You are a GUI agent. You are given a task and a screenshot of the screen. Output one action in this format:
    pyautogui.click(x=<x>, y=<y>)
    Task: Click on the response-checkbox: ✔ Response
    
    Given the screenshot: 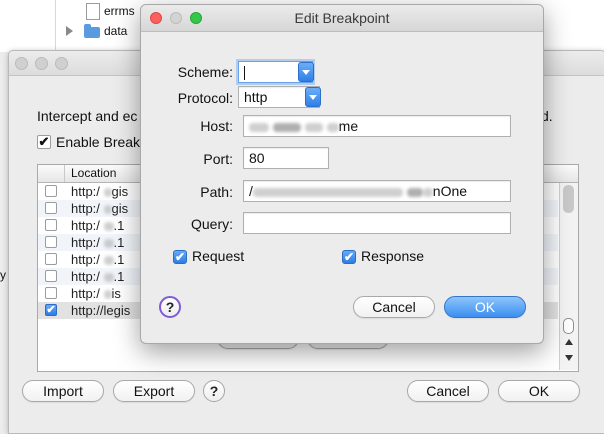 What is the action you would take?
    pyautogui.click(x=402, y=257)
    